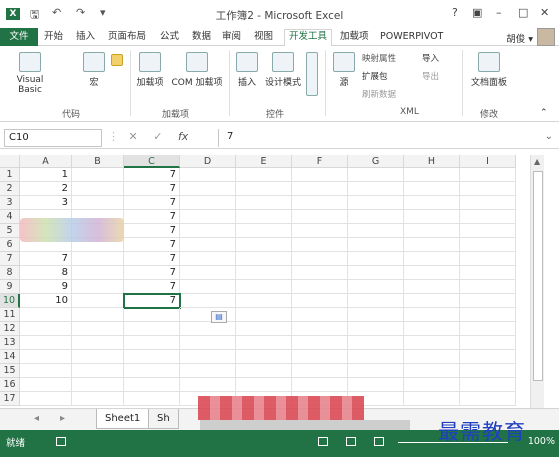  Describe the element at coordinates (183, 136) in the screenshot. I see `insert-function-icon: fx` at that location.